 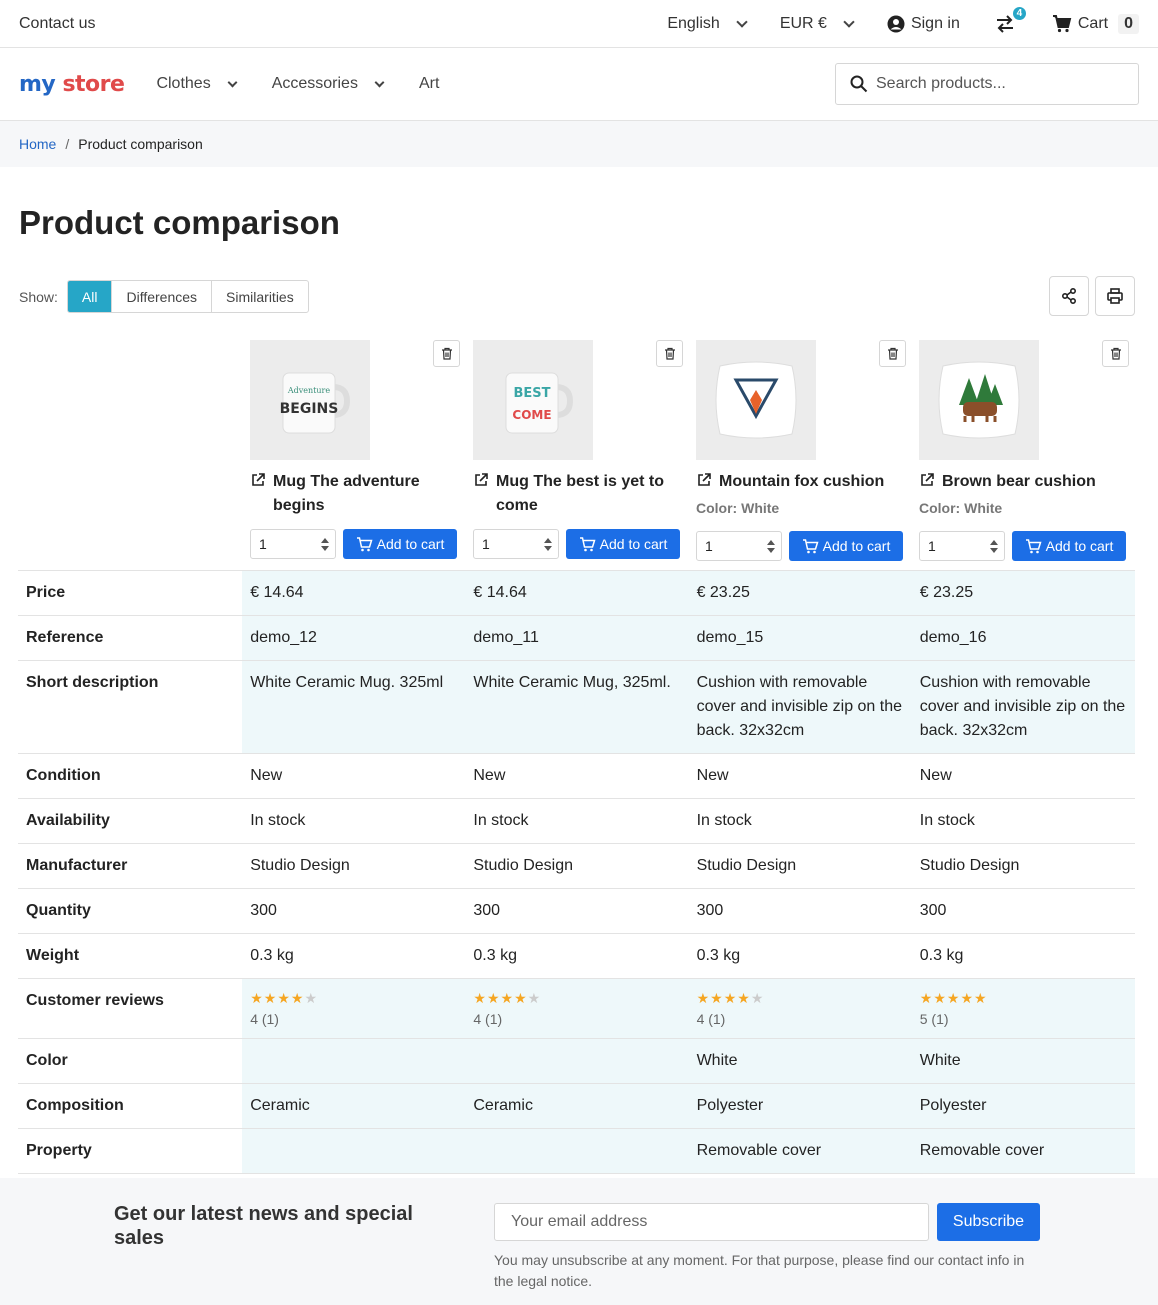 I want to click on search-input, so click(x=996, y=84).